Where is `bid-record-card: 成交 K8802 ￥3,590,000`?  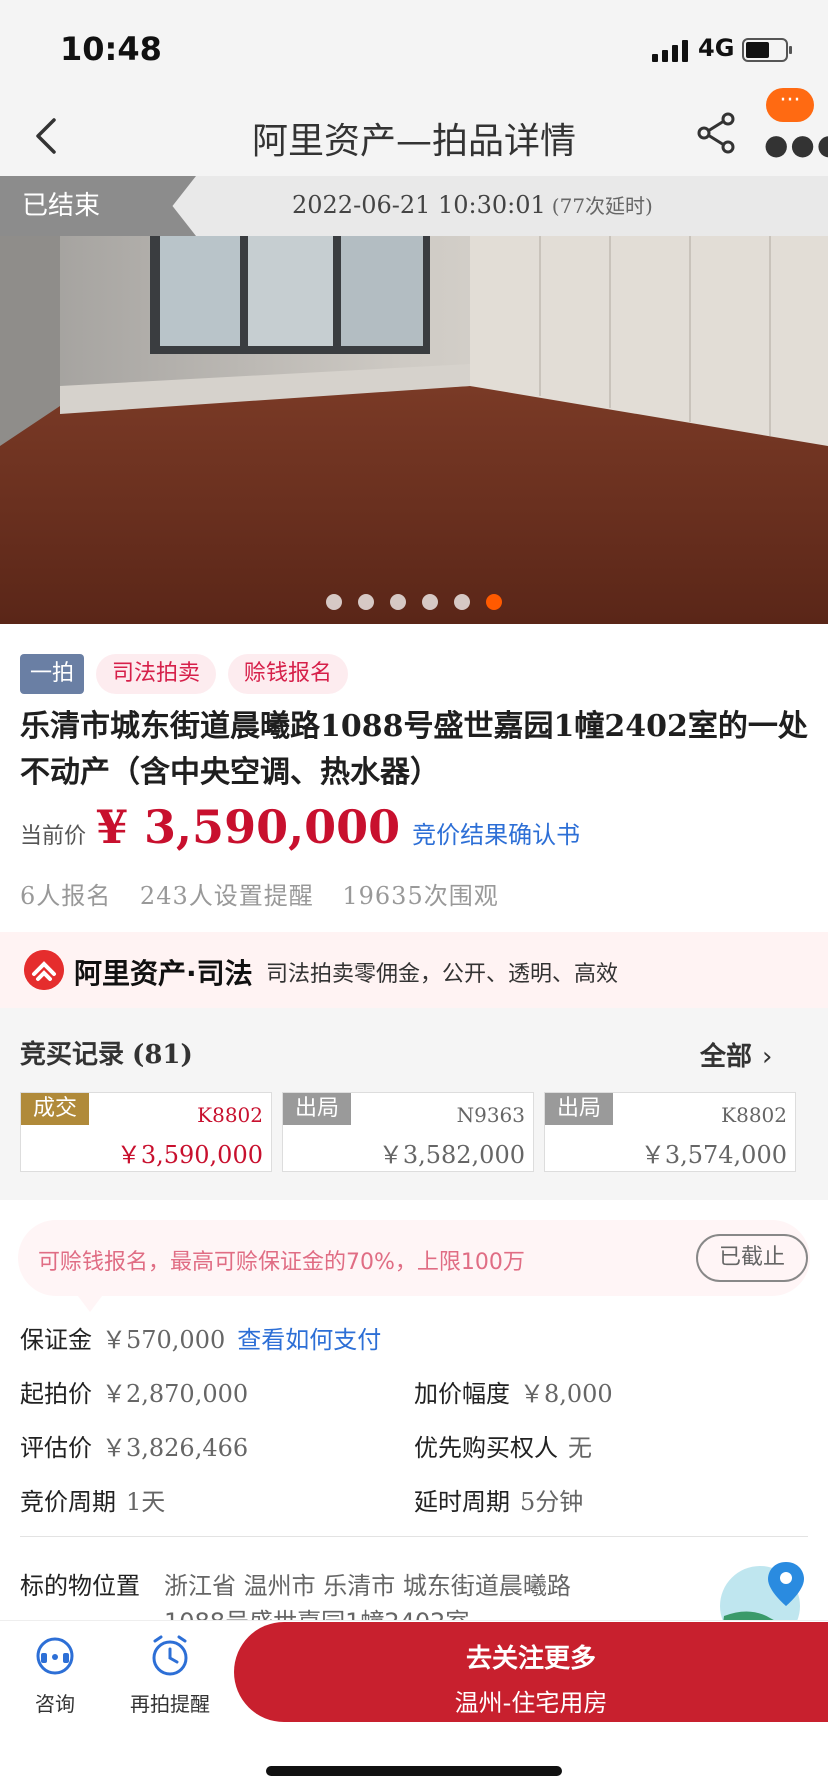 bid-record-card: 成交 K8802 ￥3,590,000 is located at coordinates (146, 1132).